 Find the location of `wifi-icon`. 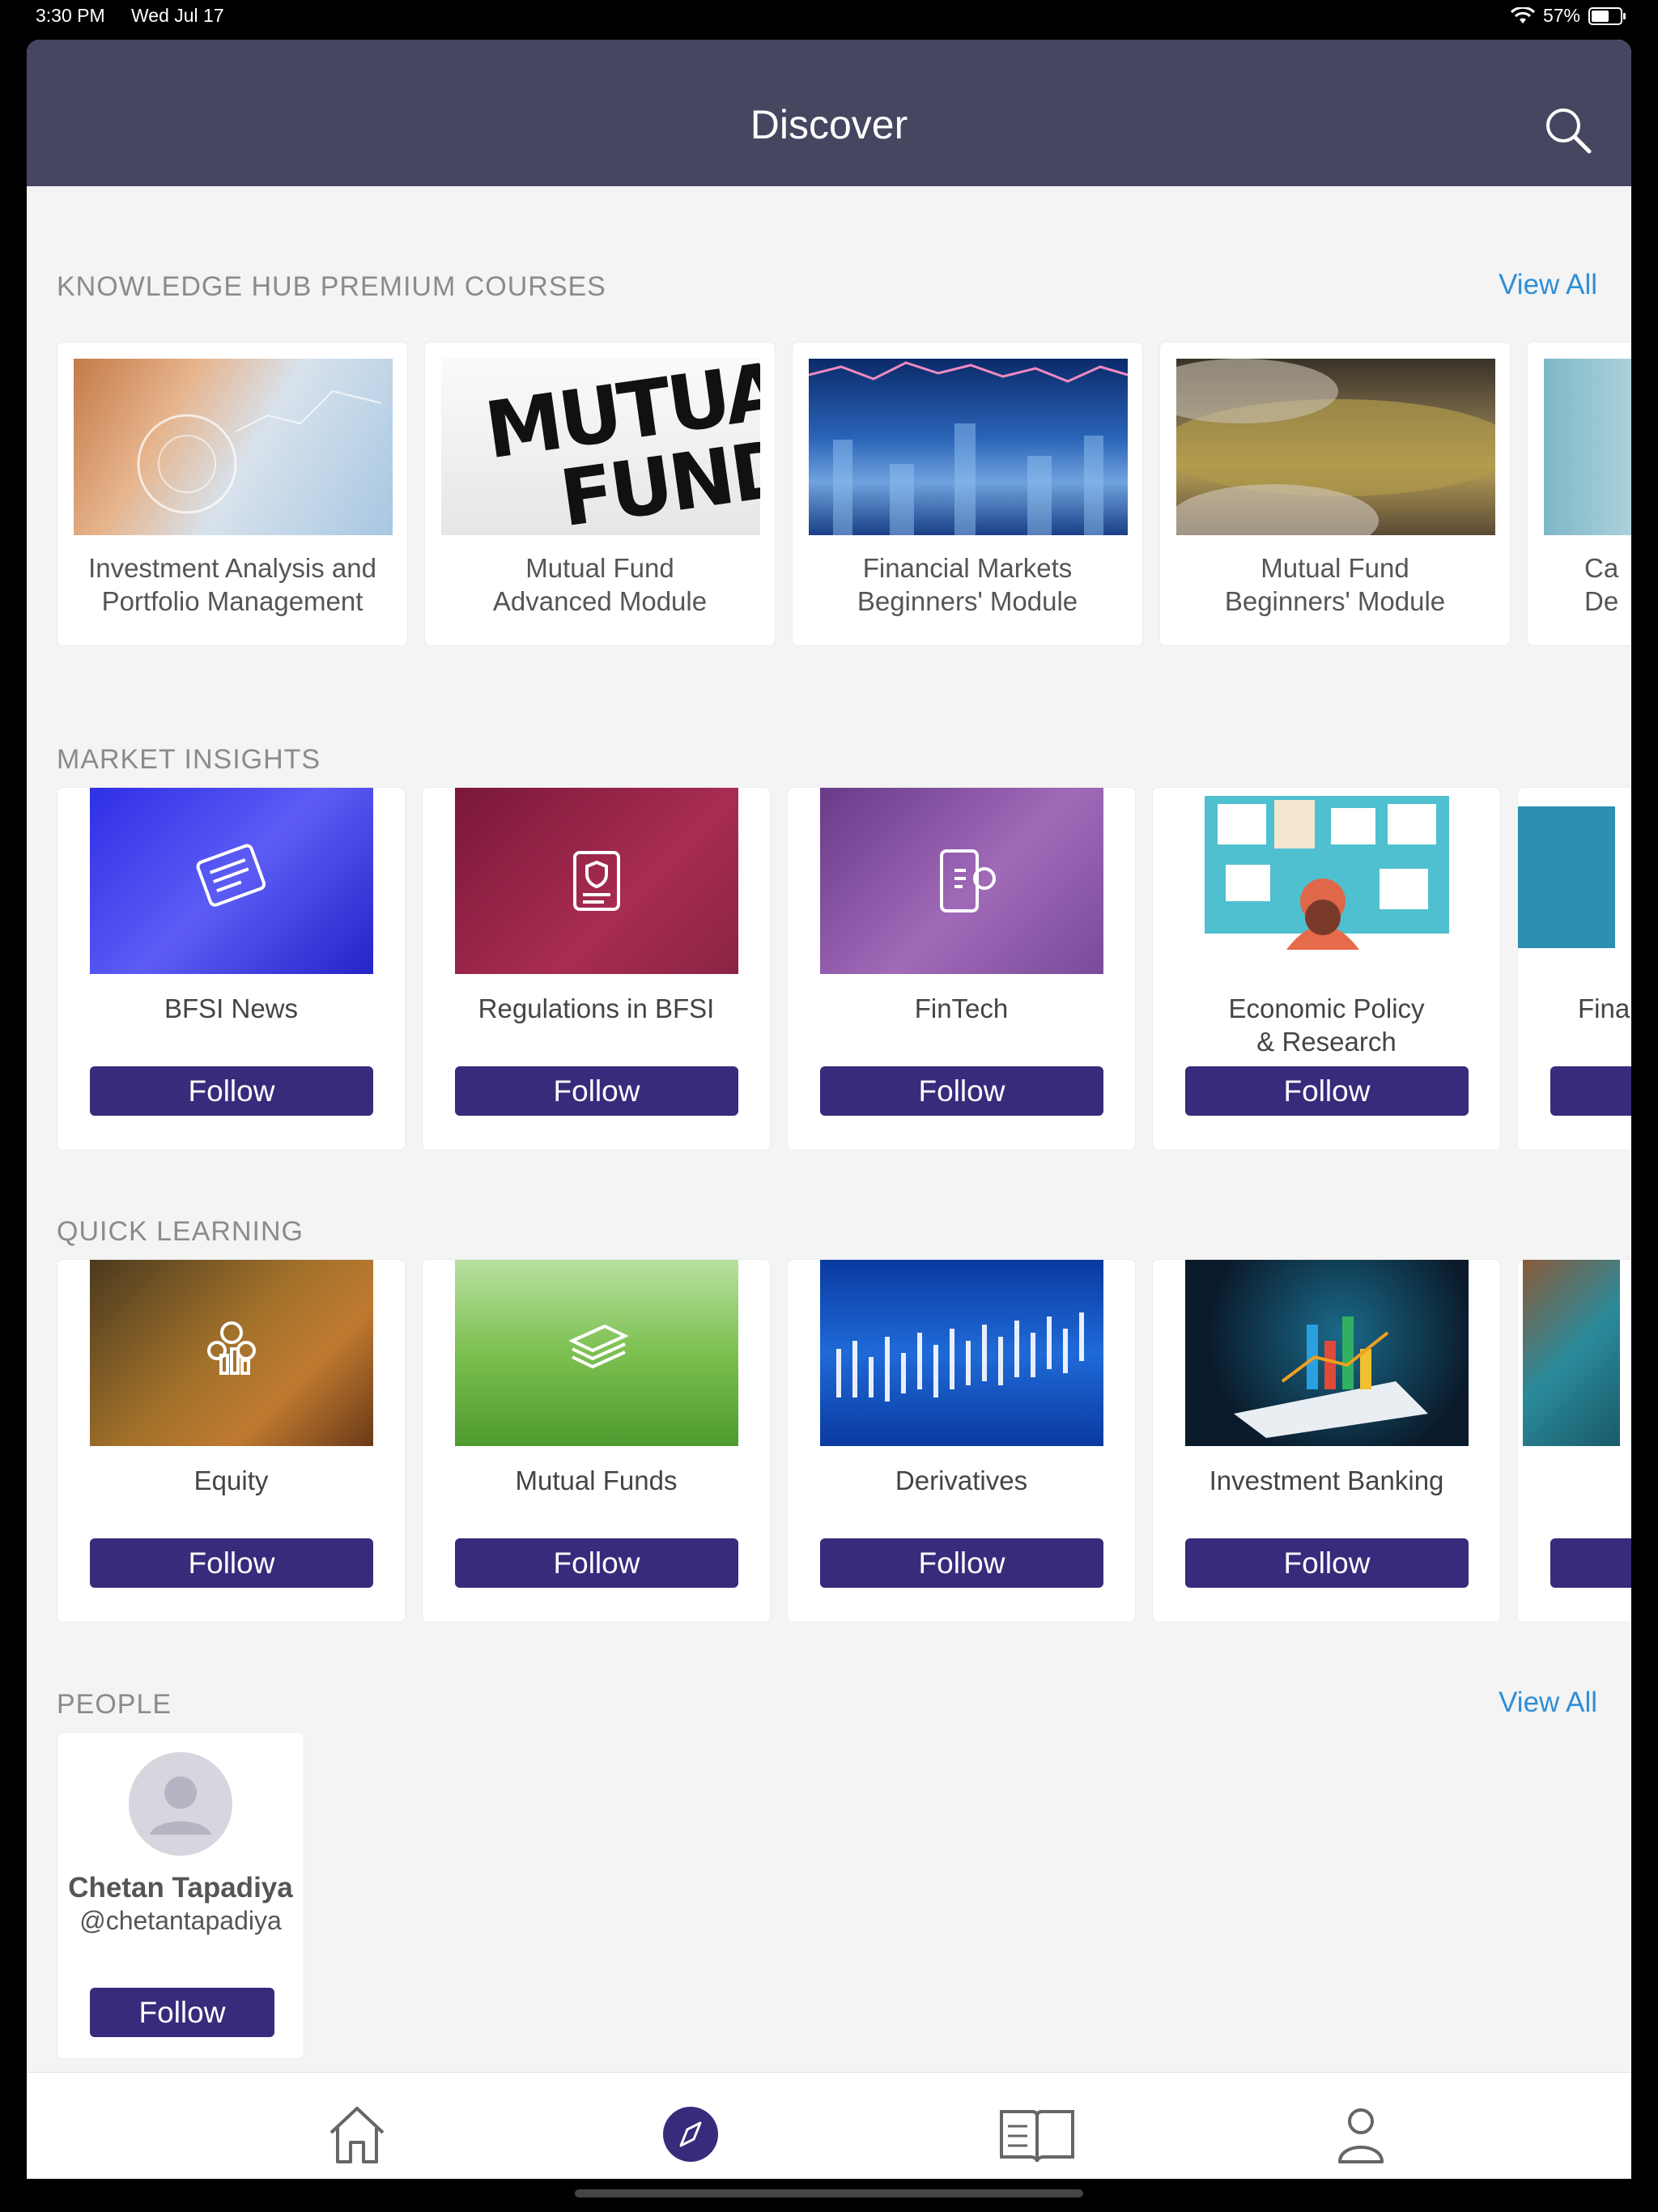

wifi-icon is located at coordinates (1522, 14).